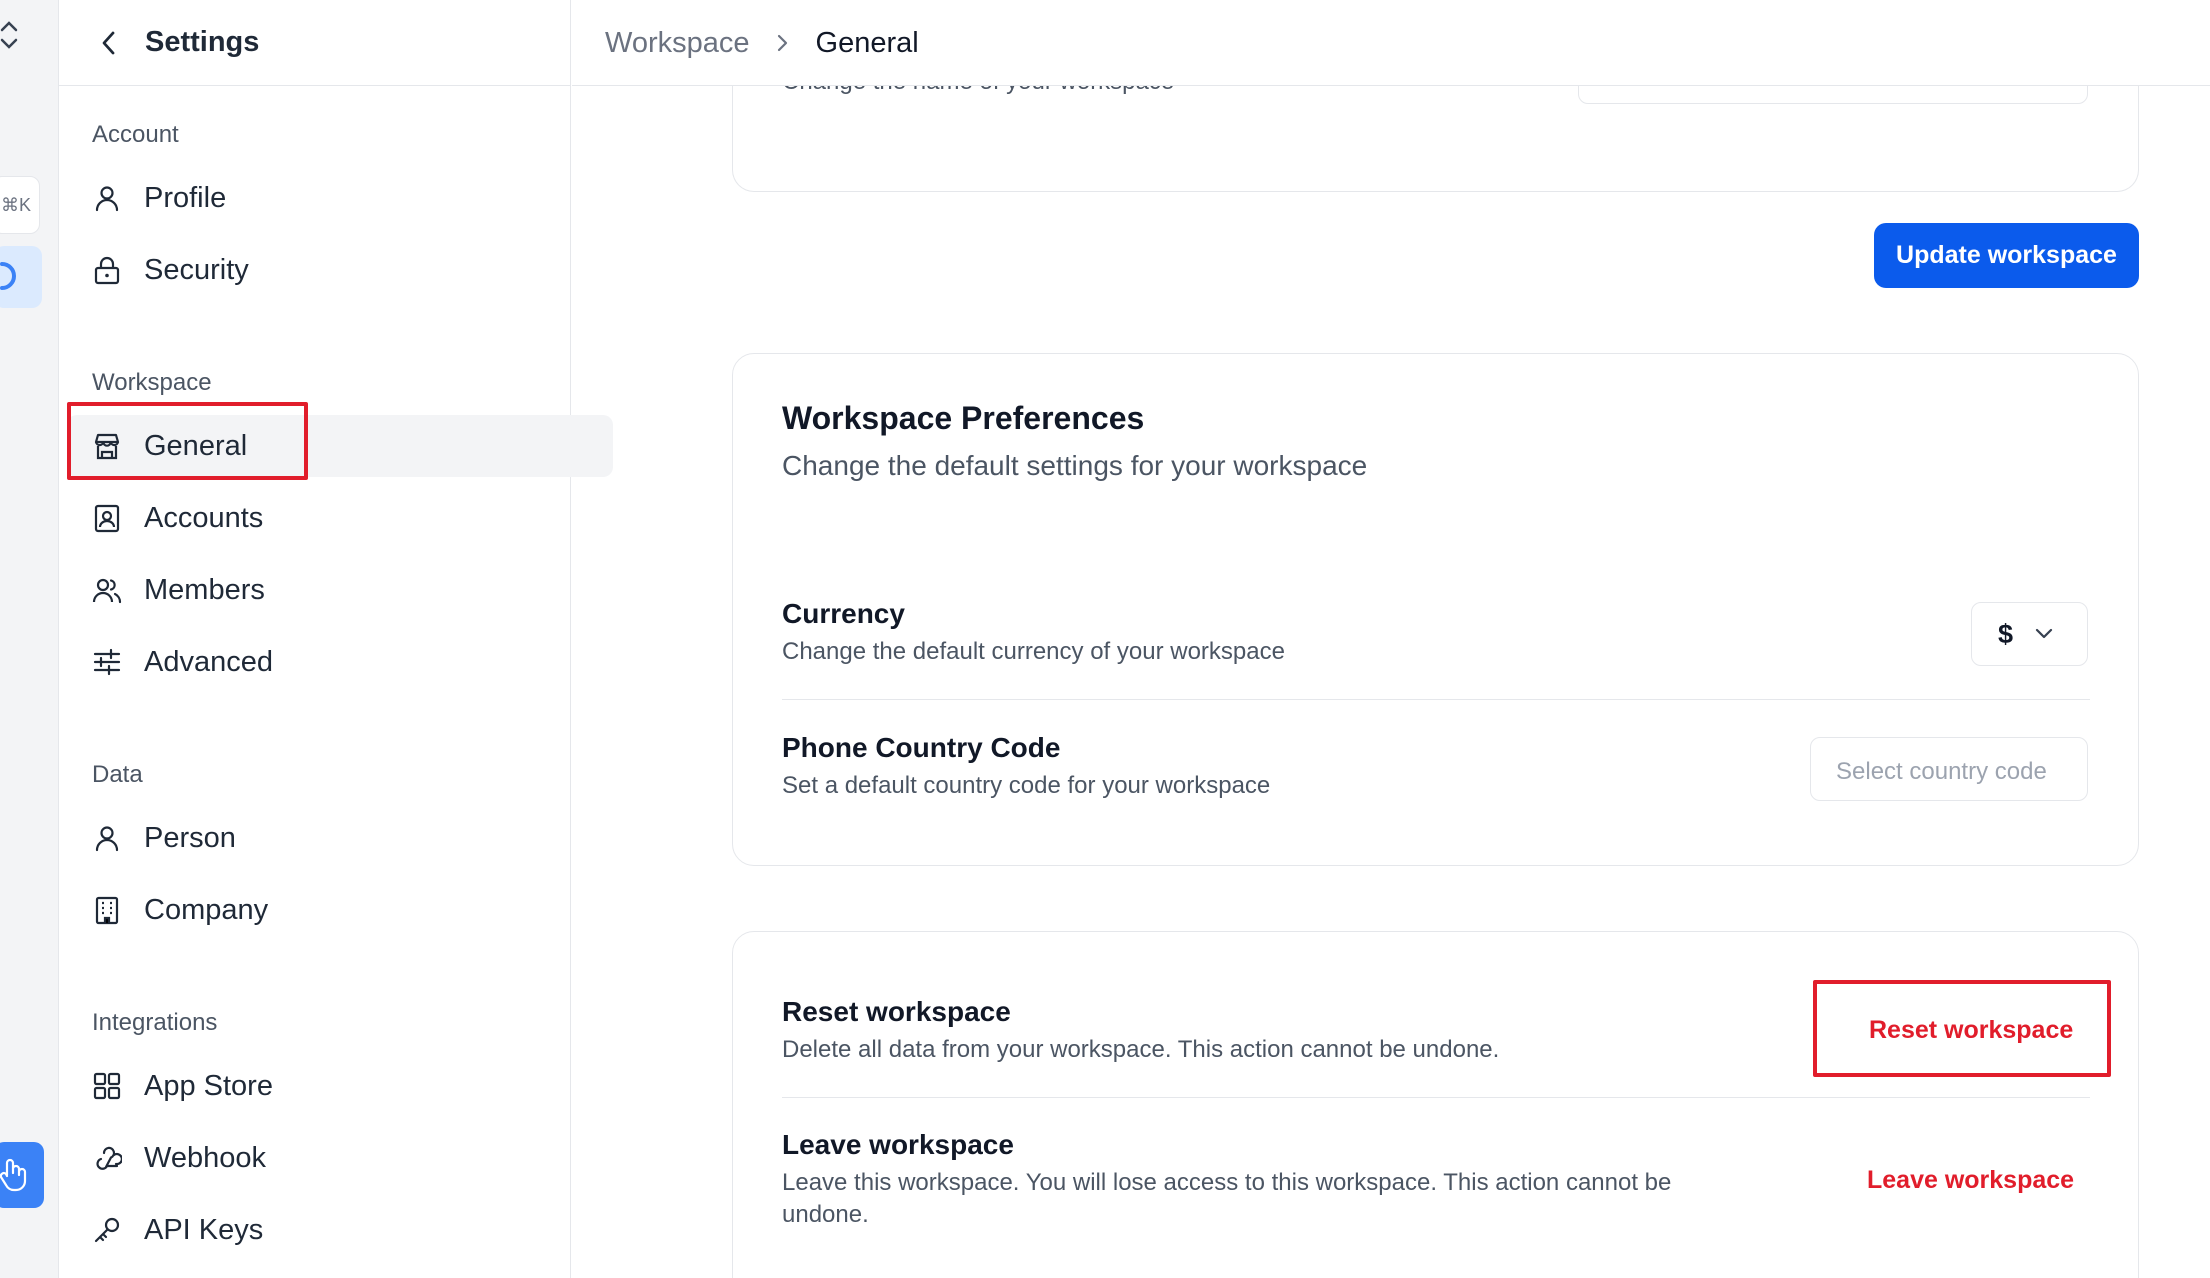 The image size is (2210, 1278). I want to click on command-shortcut-badge: ⌘K, so click(20, 205).